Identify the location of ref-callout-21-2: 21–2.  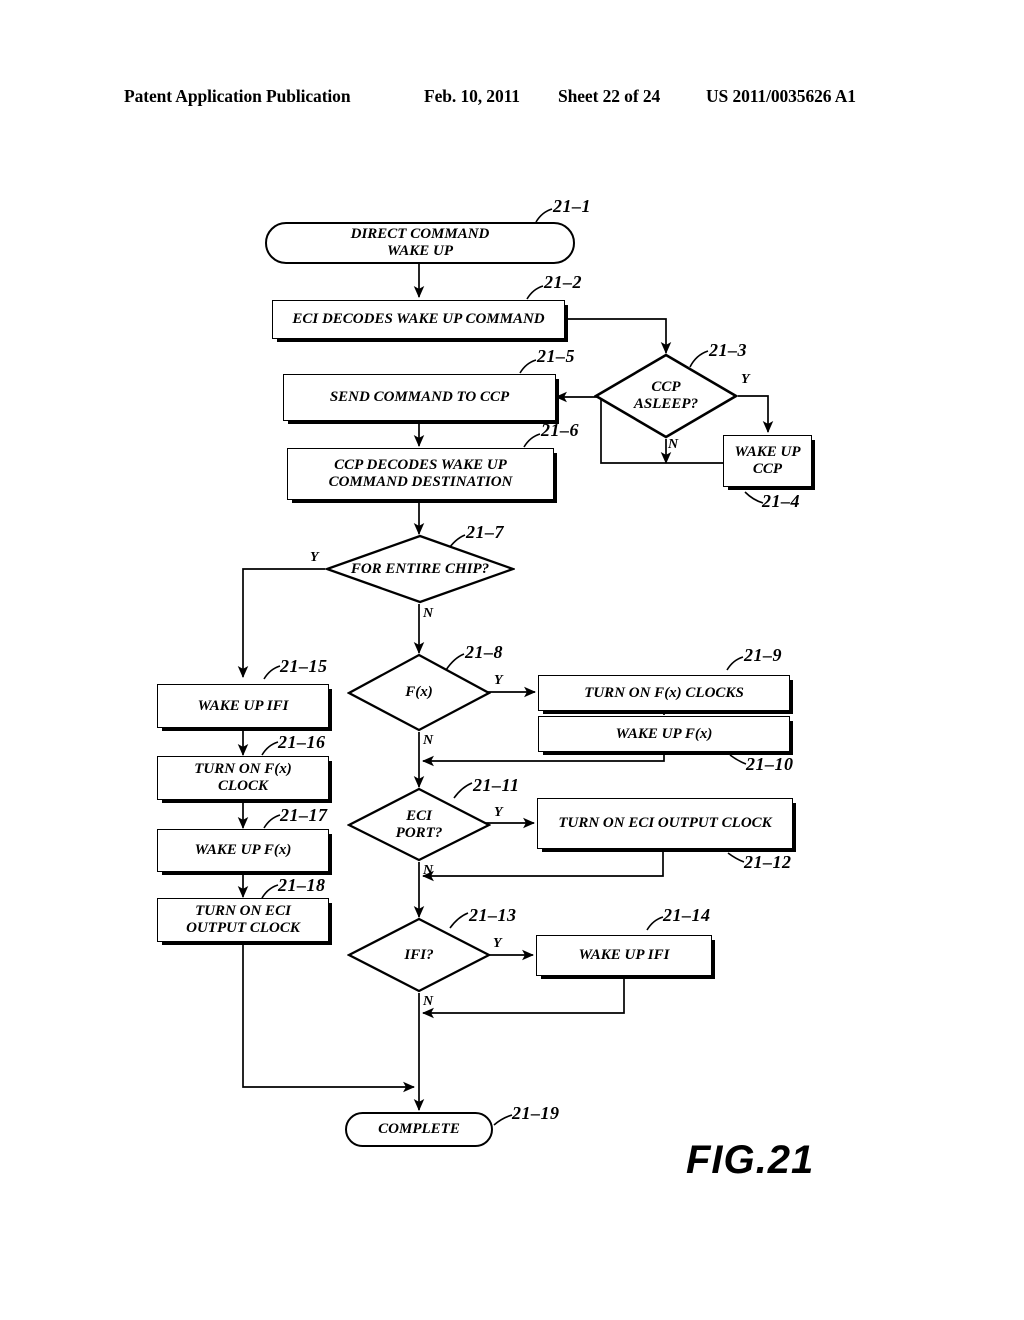
(563, 282).